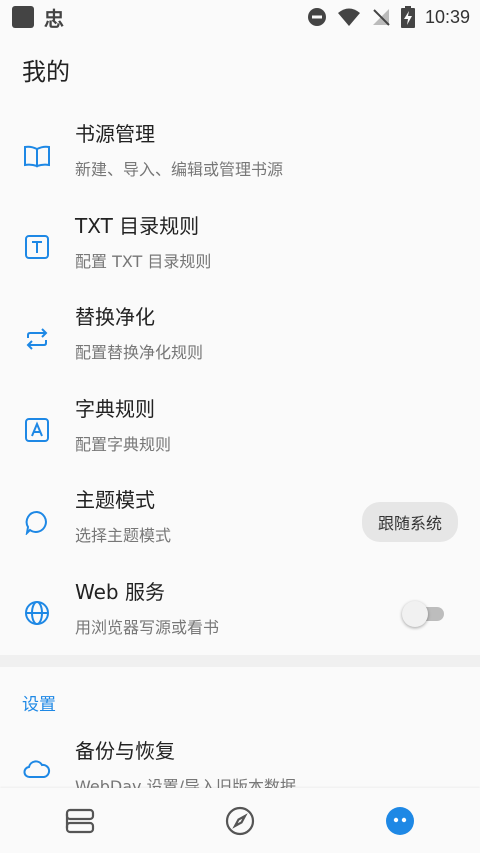 This screenshot has width=480, height=853. I want to click on list-item-backup-restore: 备份与恢复 WebDav 设置/导入旧版本数据, so click(240, 758).